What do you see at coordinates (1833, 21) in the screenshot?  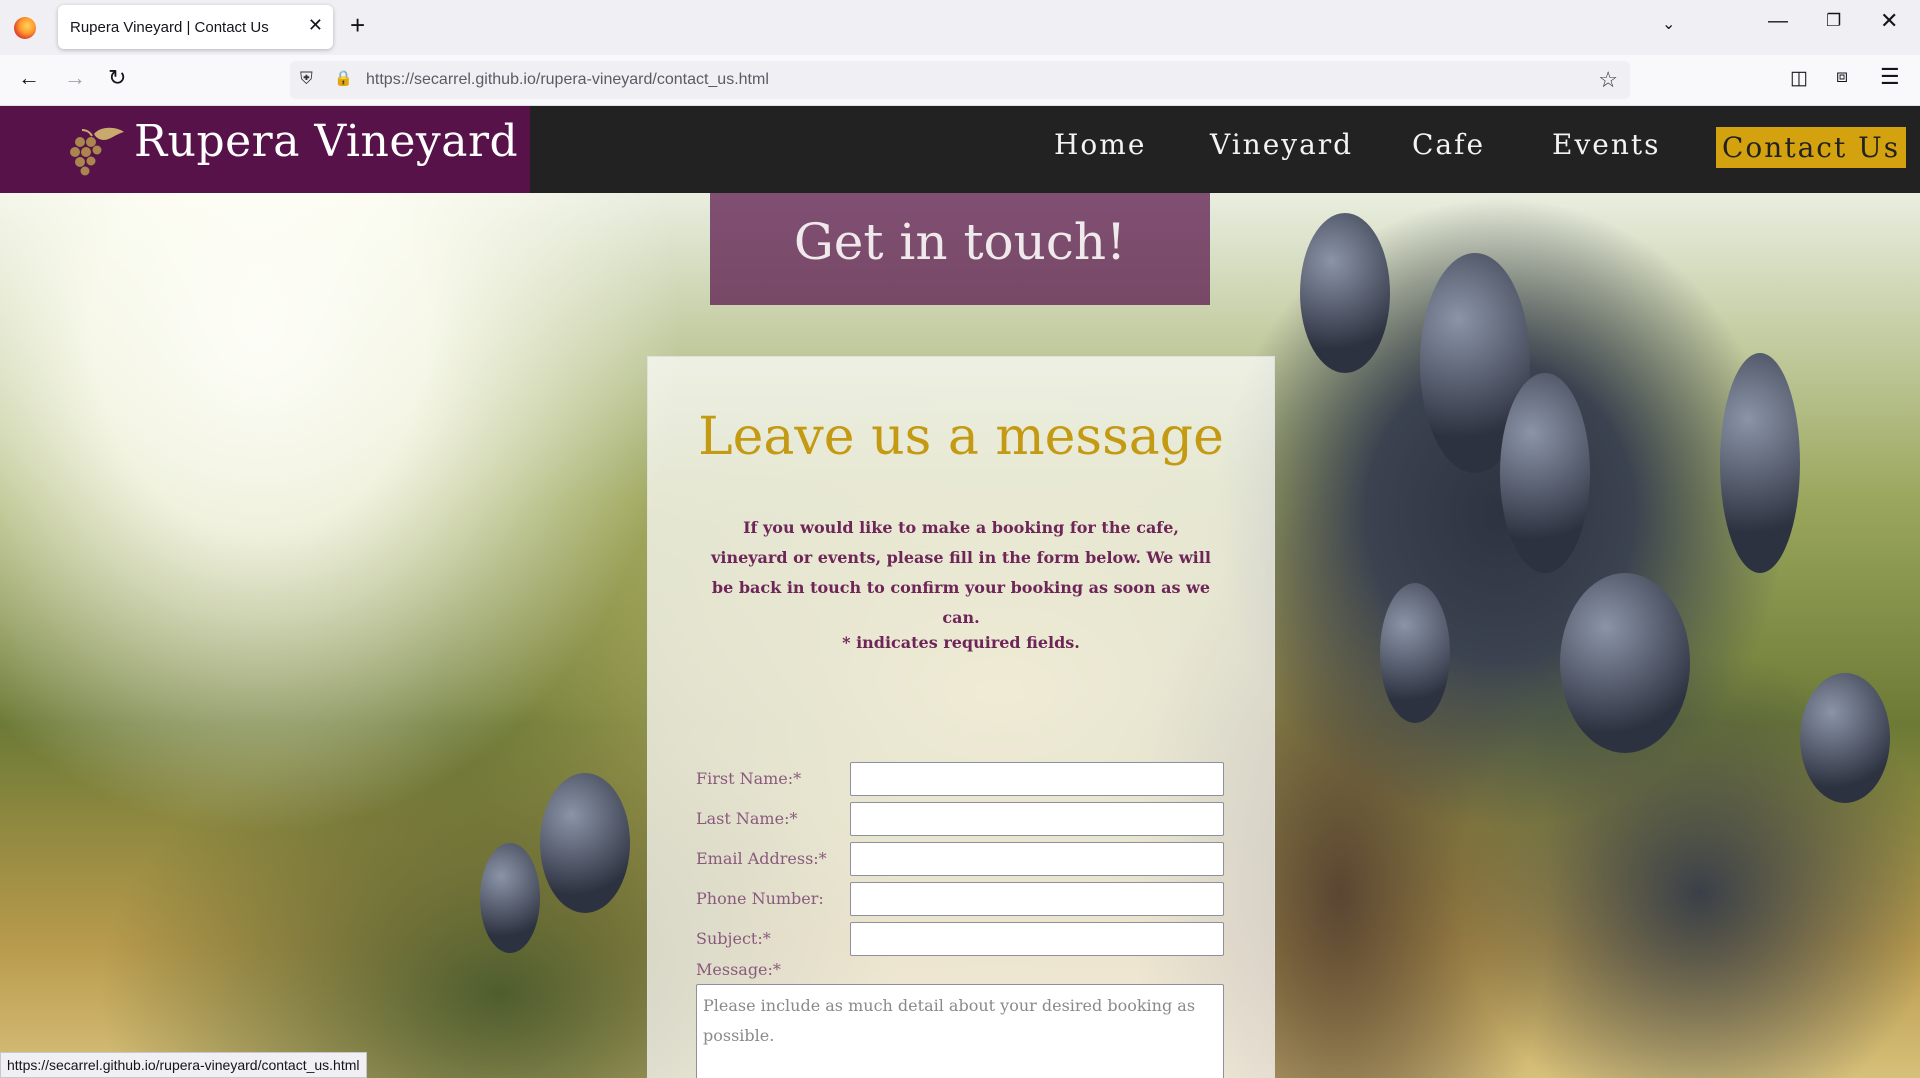 I see `window-restore-icon: ❐` at bounding box center [1833, 21].